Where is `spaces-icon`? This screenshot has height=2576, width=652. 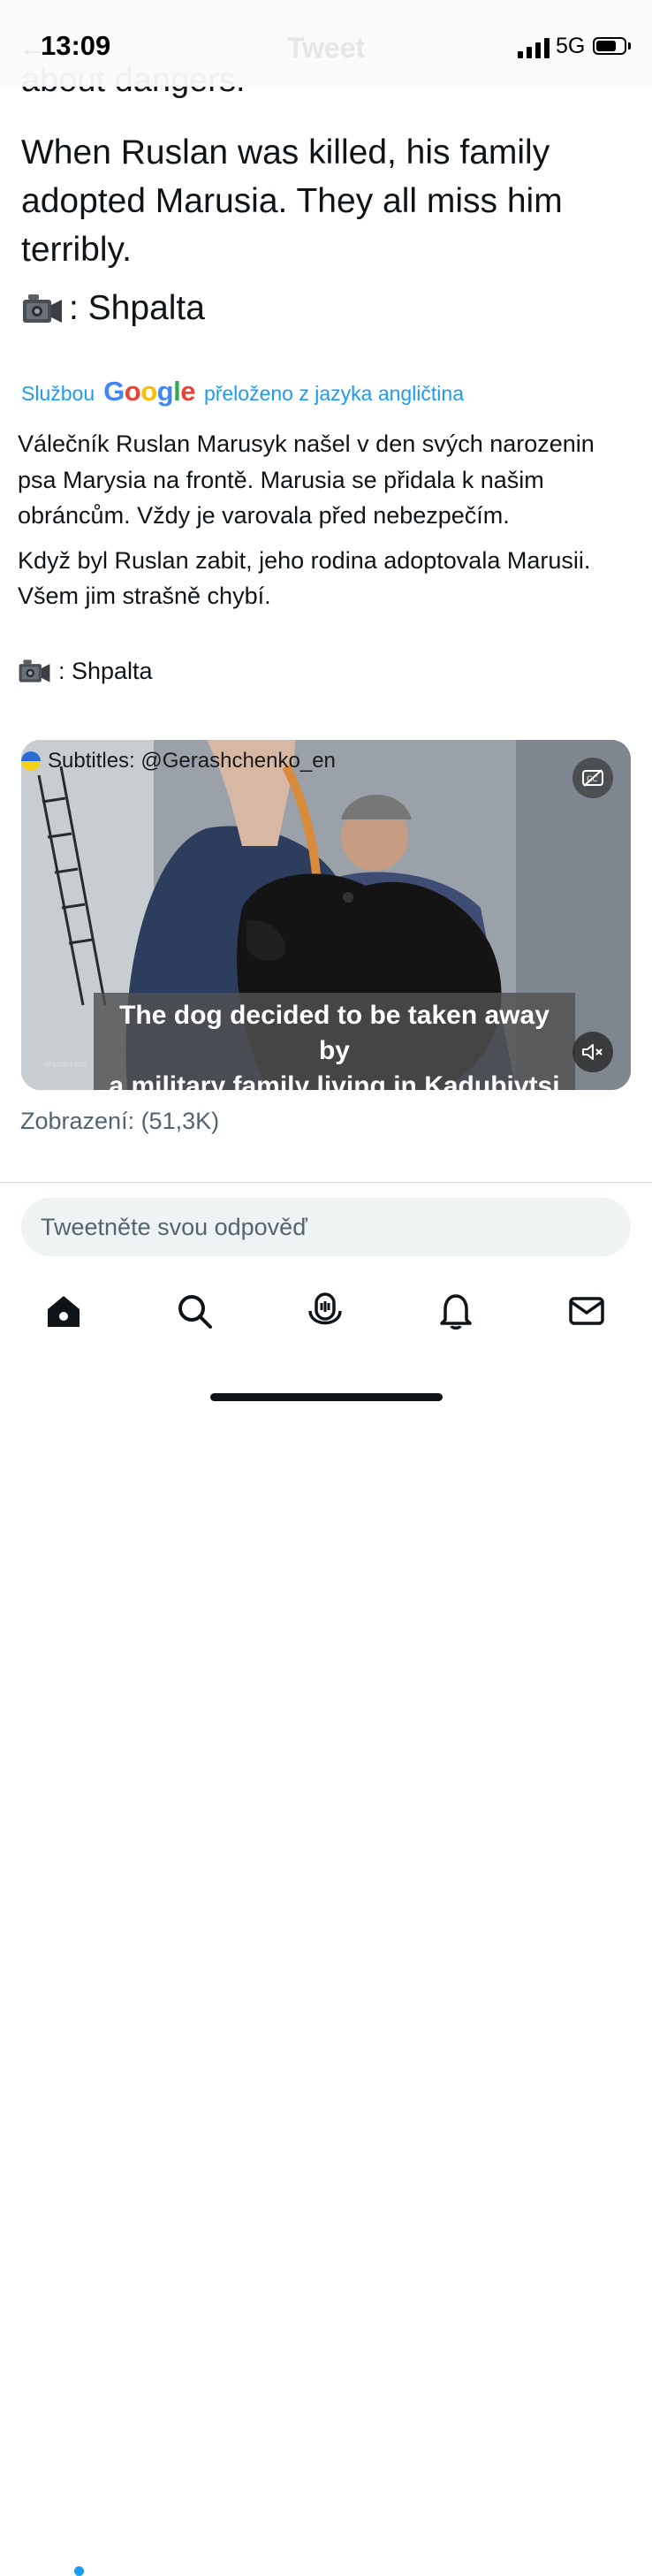
spaces-icon is located at coordinates (325, 1308).